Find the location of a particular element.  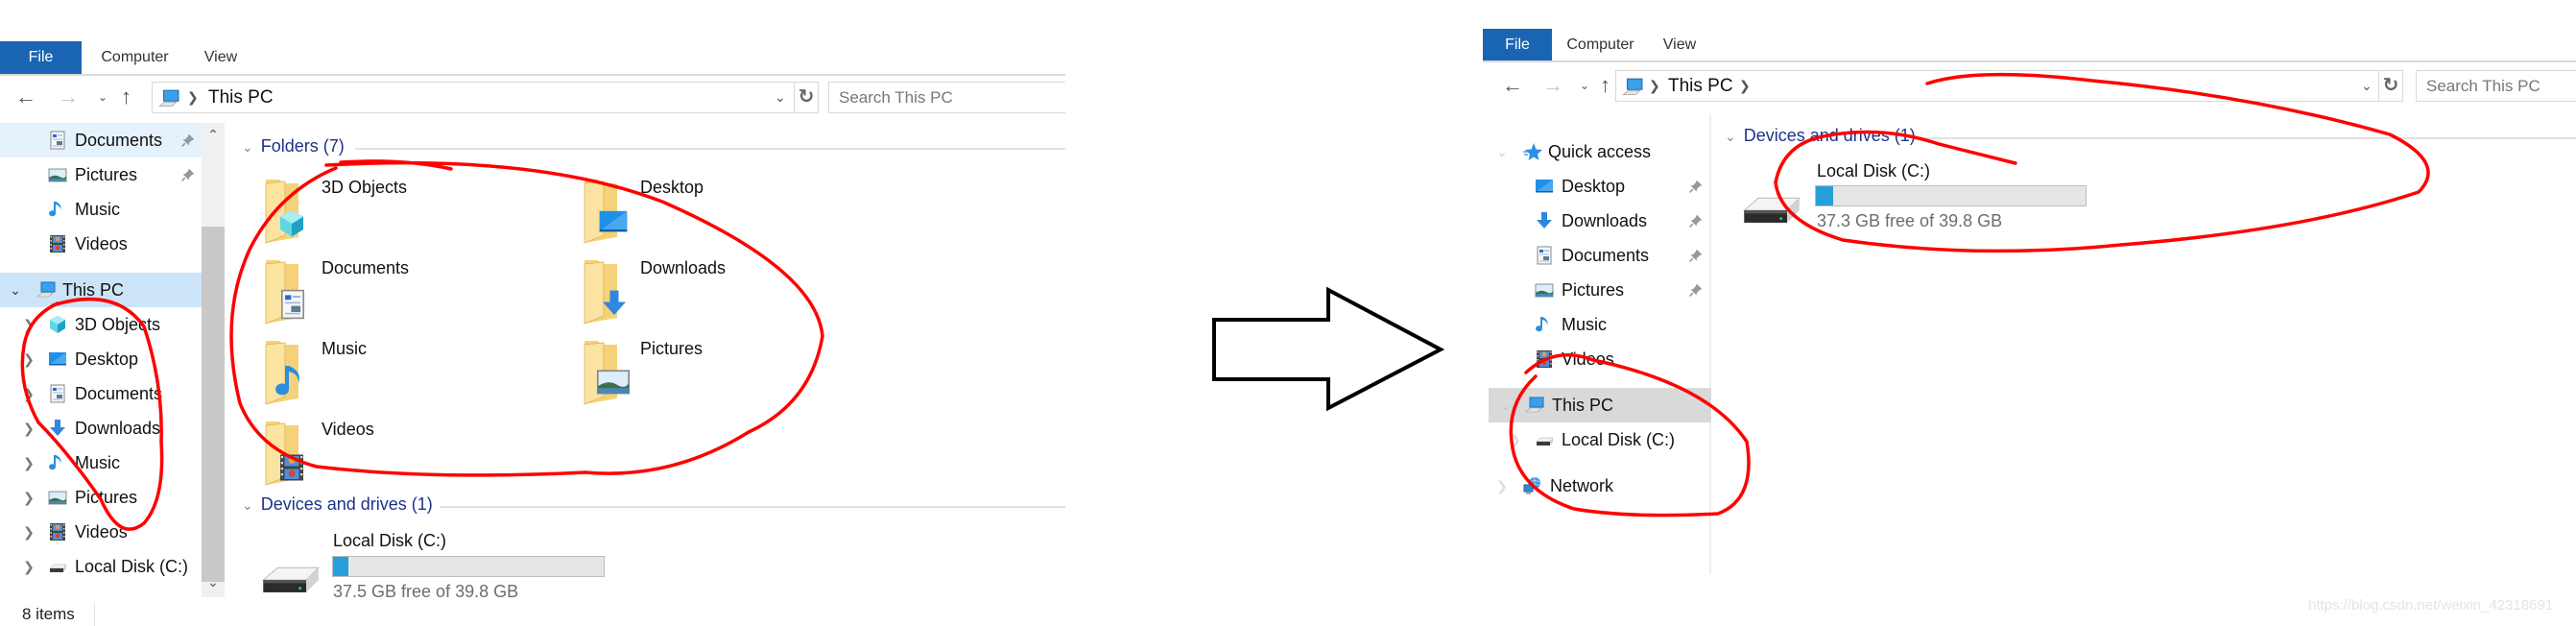

nav-item-3d-objects: ❯ 3D Objects is located at coordinates (101, 324).